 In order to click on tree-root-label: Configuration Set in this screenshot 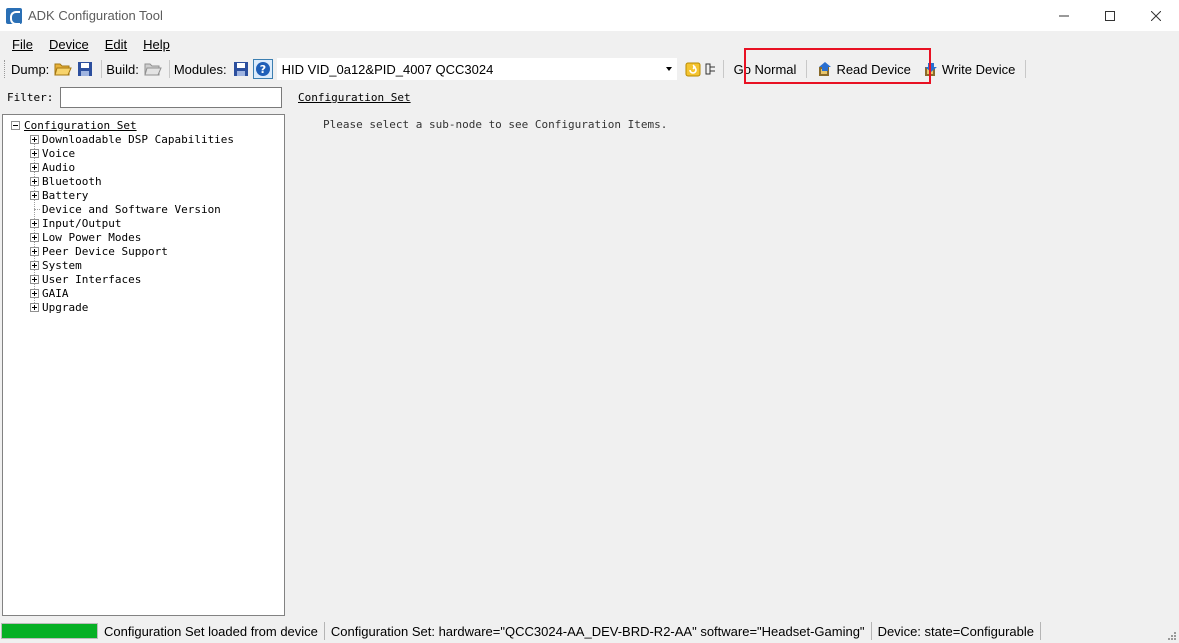, I will do `click(80, 125)`.